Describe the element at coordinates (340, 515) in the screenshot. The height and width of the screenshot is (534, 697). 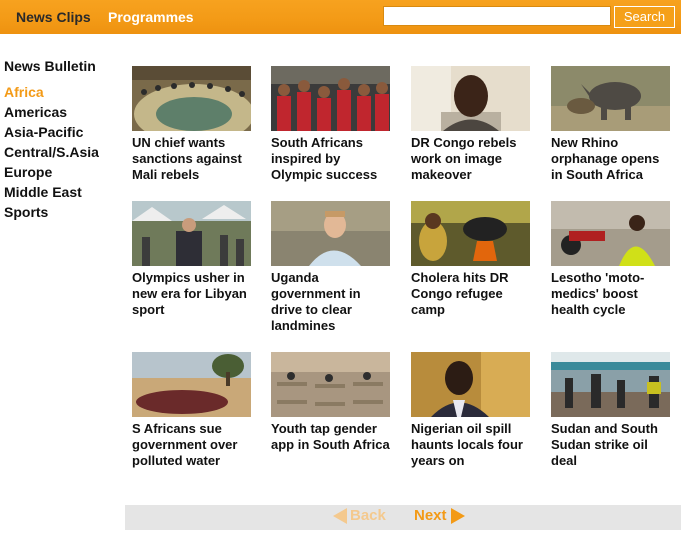
I see `arrow-left-icon` at that location.